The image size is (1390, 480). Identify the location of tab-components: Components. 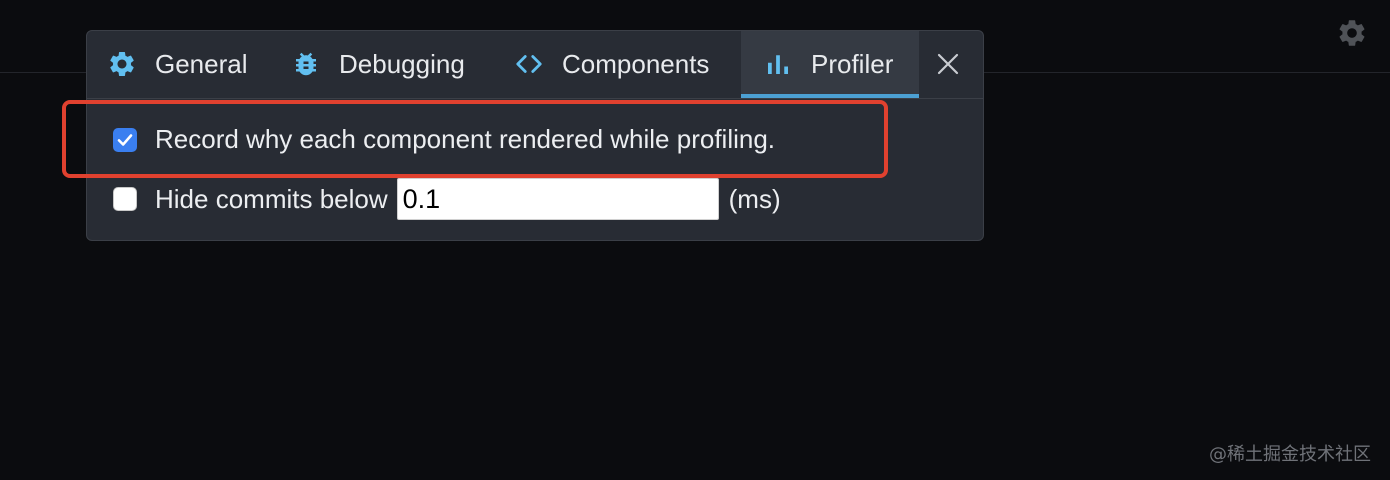
(611, 64).